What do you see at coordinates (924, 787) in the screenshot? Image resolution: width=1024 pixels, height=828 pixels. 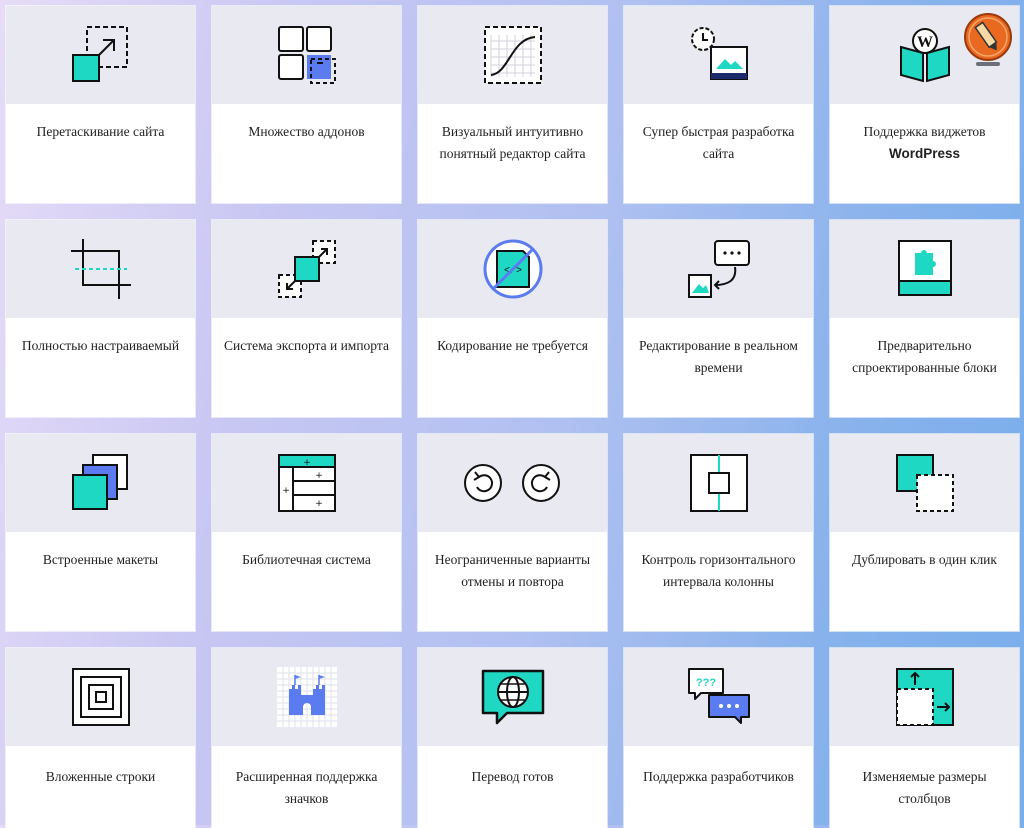 I see `feature-label: Изменяемые размеры столбцов` at bounding box center [924, 787].